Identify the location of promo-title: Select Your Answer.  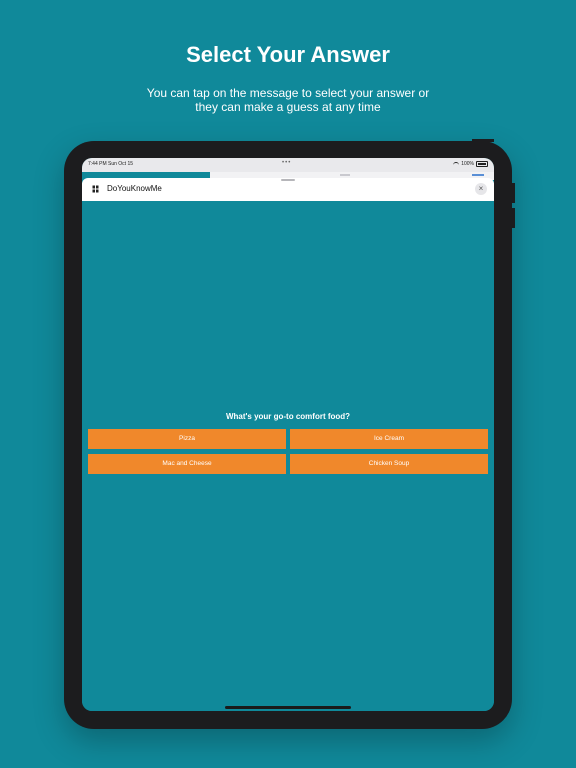
(288, 54).